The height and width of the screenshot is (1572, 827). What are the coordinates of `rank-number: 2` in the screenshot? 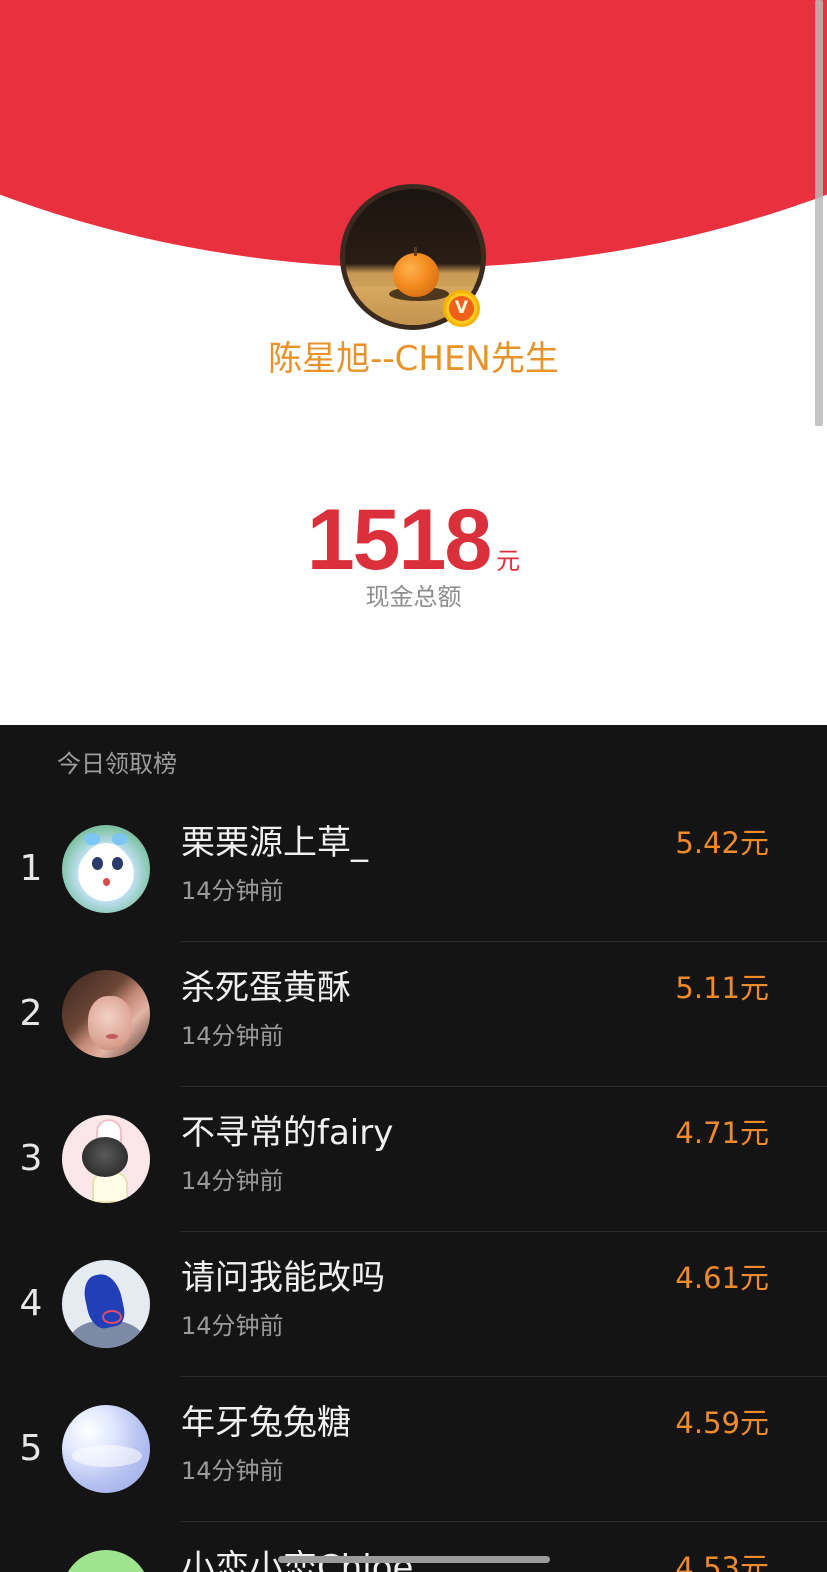 It's located at (31, 1013).